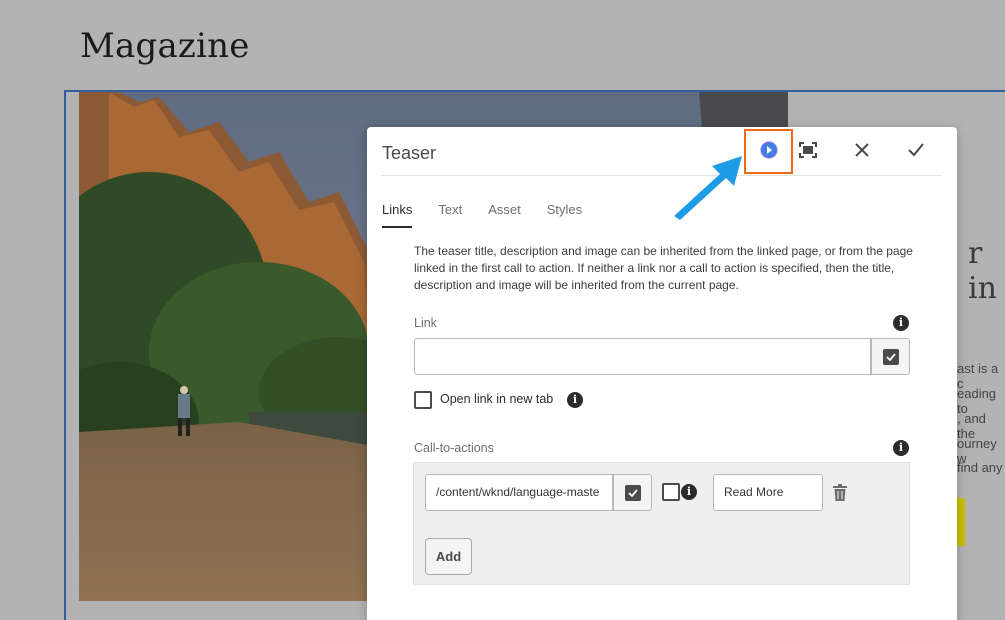  I want to click on add-cta-button: Add, so click(448, 556).